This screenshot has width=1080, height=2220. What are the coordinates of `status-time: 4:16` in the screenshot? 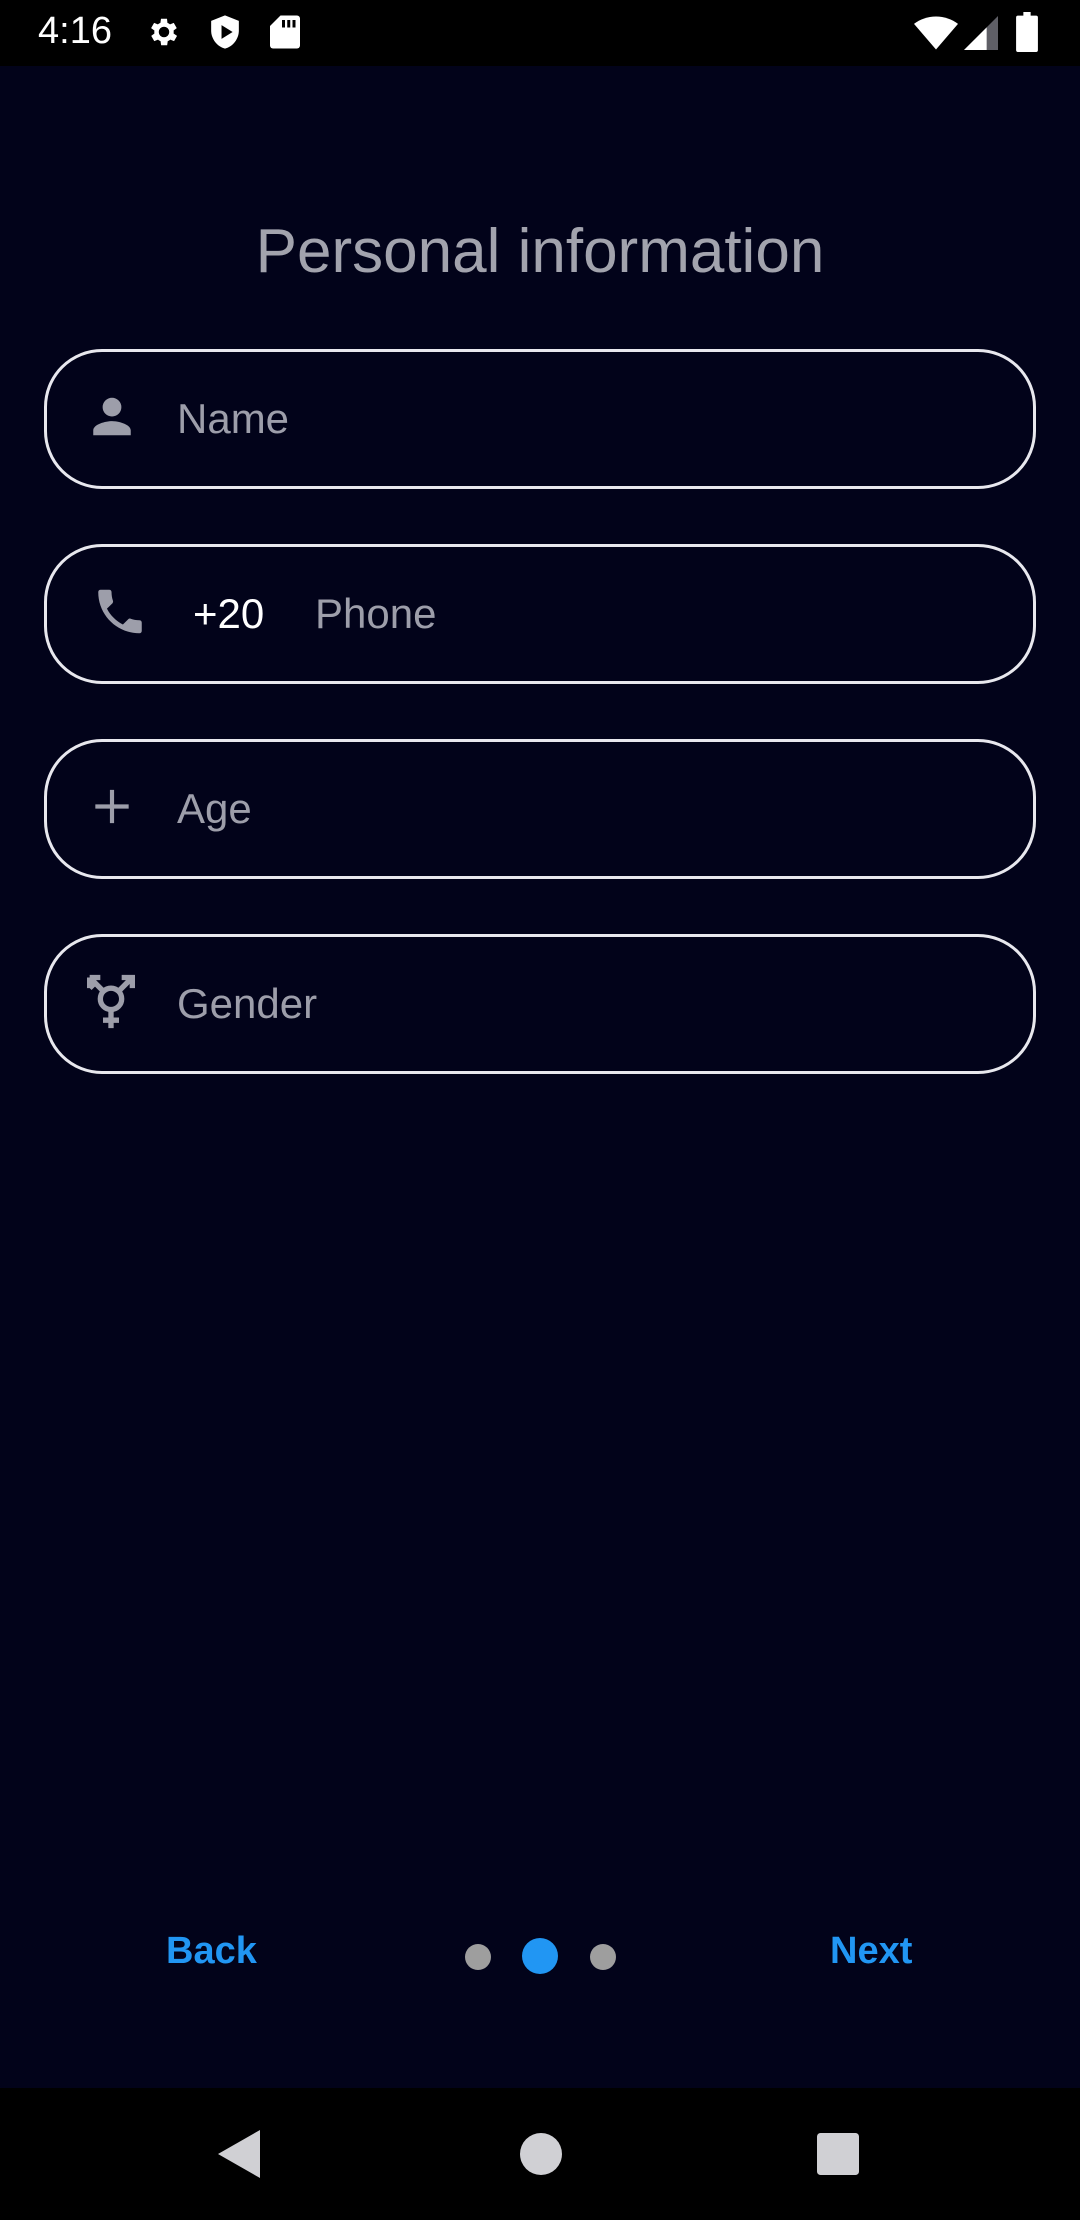 It's located at (75, 31).